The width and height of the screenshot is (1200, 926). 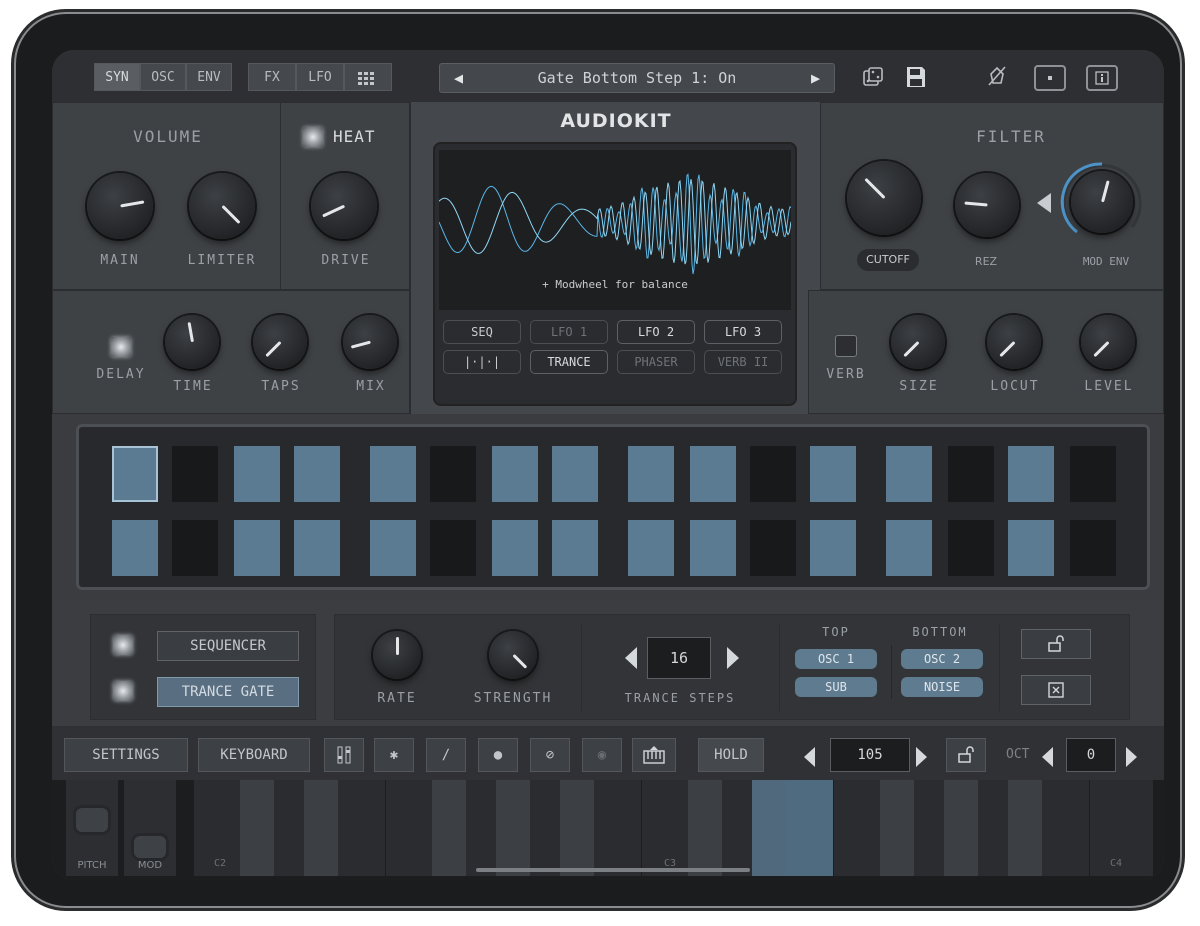 What do you see at coordinates (679, 658) in the screenshot?
I see `trance-steps-value: 16` at bounding box center [679, 658].